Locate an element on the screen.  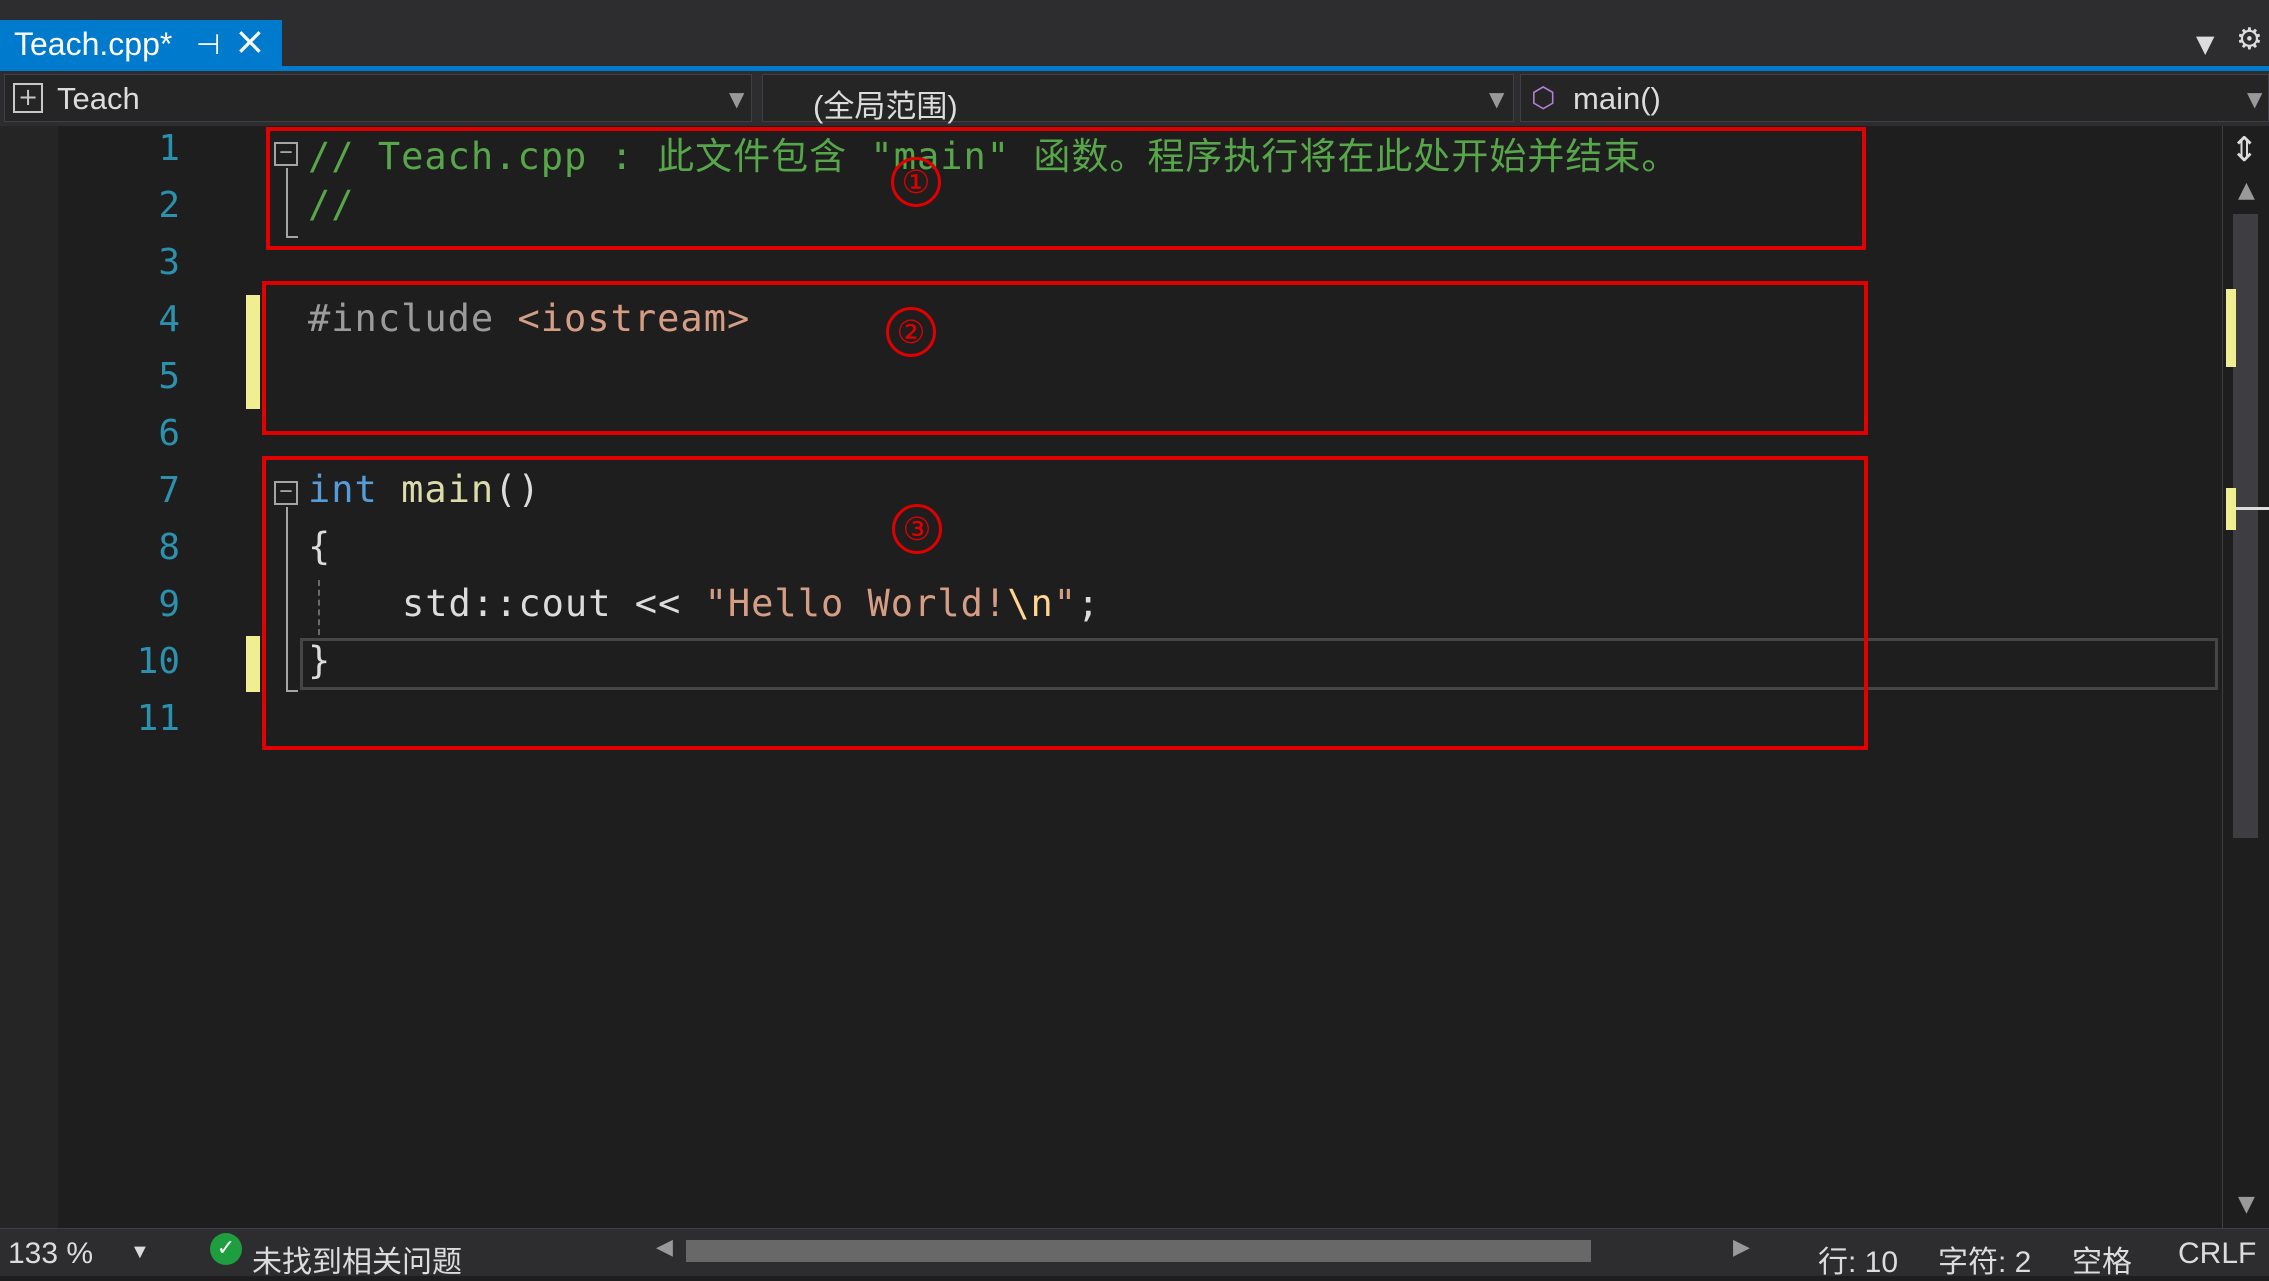
scroll-left-icon: ◀ is located at coordinates (664, 1247).